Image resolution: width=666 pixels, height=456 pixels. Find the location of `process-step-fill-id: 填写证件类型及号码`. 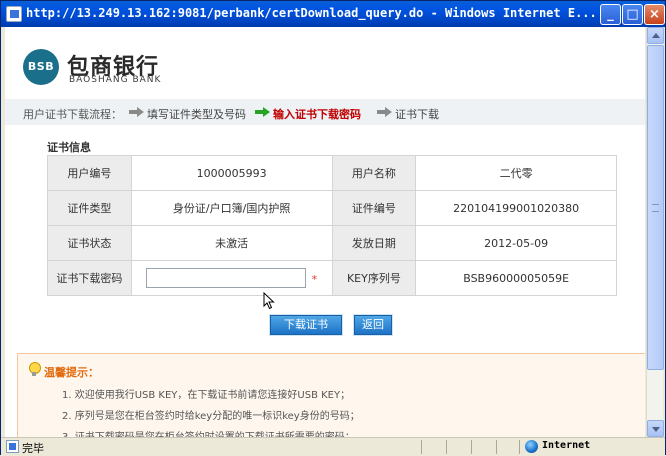

process-step-fill-id: 填写证件类型及号码 is located at coordinates (196, 114).